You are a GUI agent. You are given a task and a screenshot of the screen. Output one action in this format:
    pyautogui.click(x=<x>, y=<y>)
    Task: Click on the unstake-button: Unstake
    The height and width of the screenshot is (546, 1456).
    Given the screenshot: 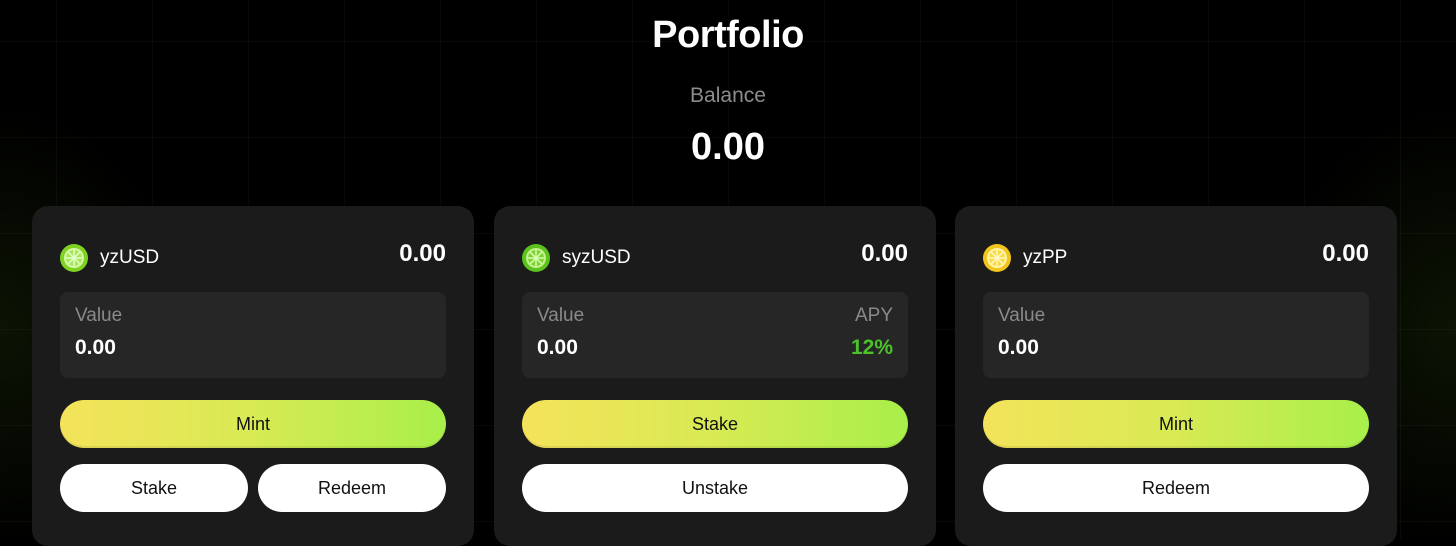 What is the action you would take?
    pyautogui.click(x=715, y=488)
    